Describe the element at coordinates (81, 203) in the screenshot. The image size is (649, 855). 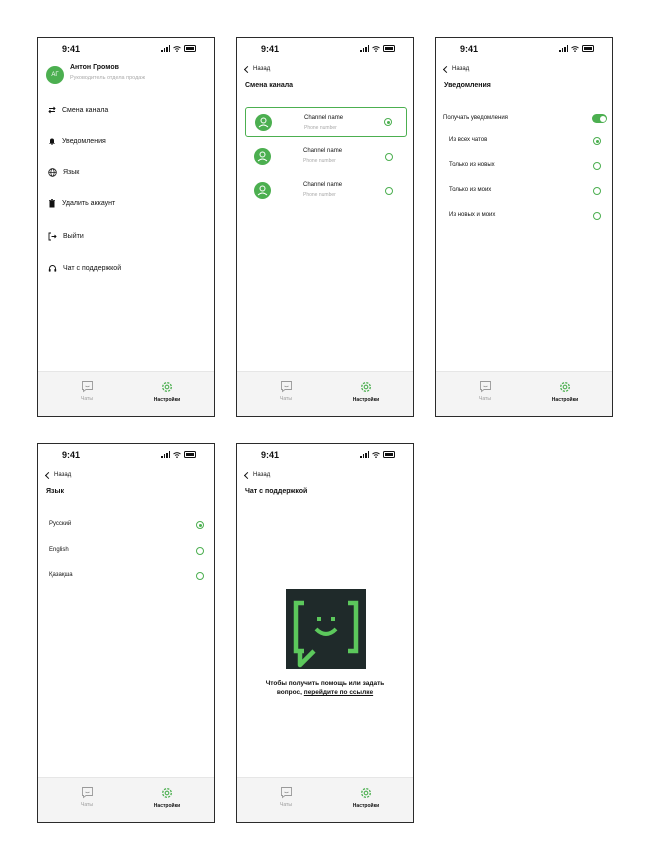
I see `menu-item-delete-account: Удалить аккаунт` at that location.